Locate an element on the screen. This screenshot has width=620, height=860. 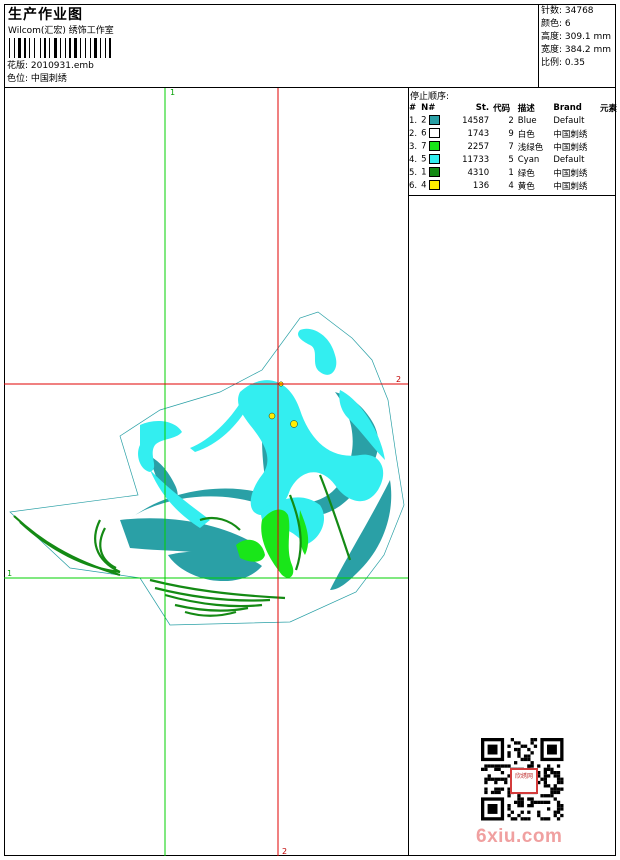
guide-label-h1: 1 is located at coordinates (10, 573).